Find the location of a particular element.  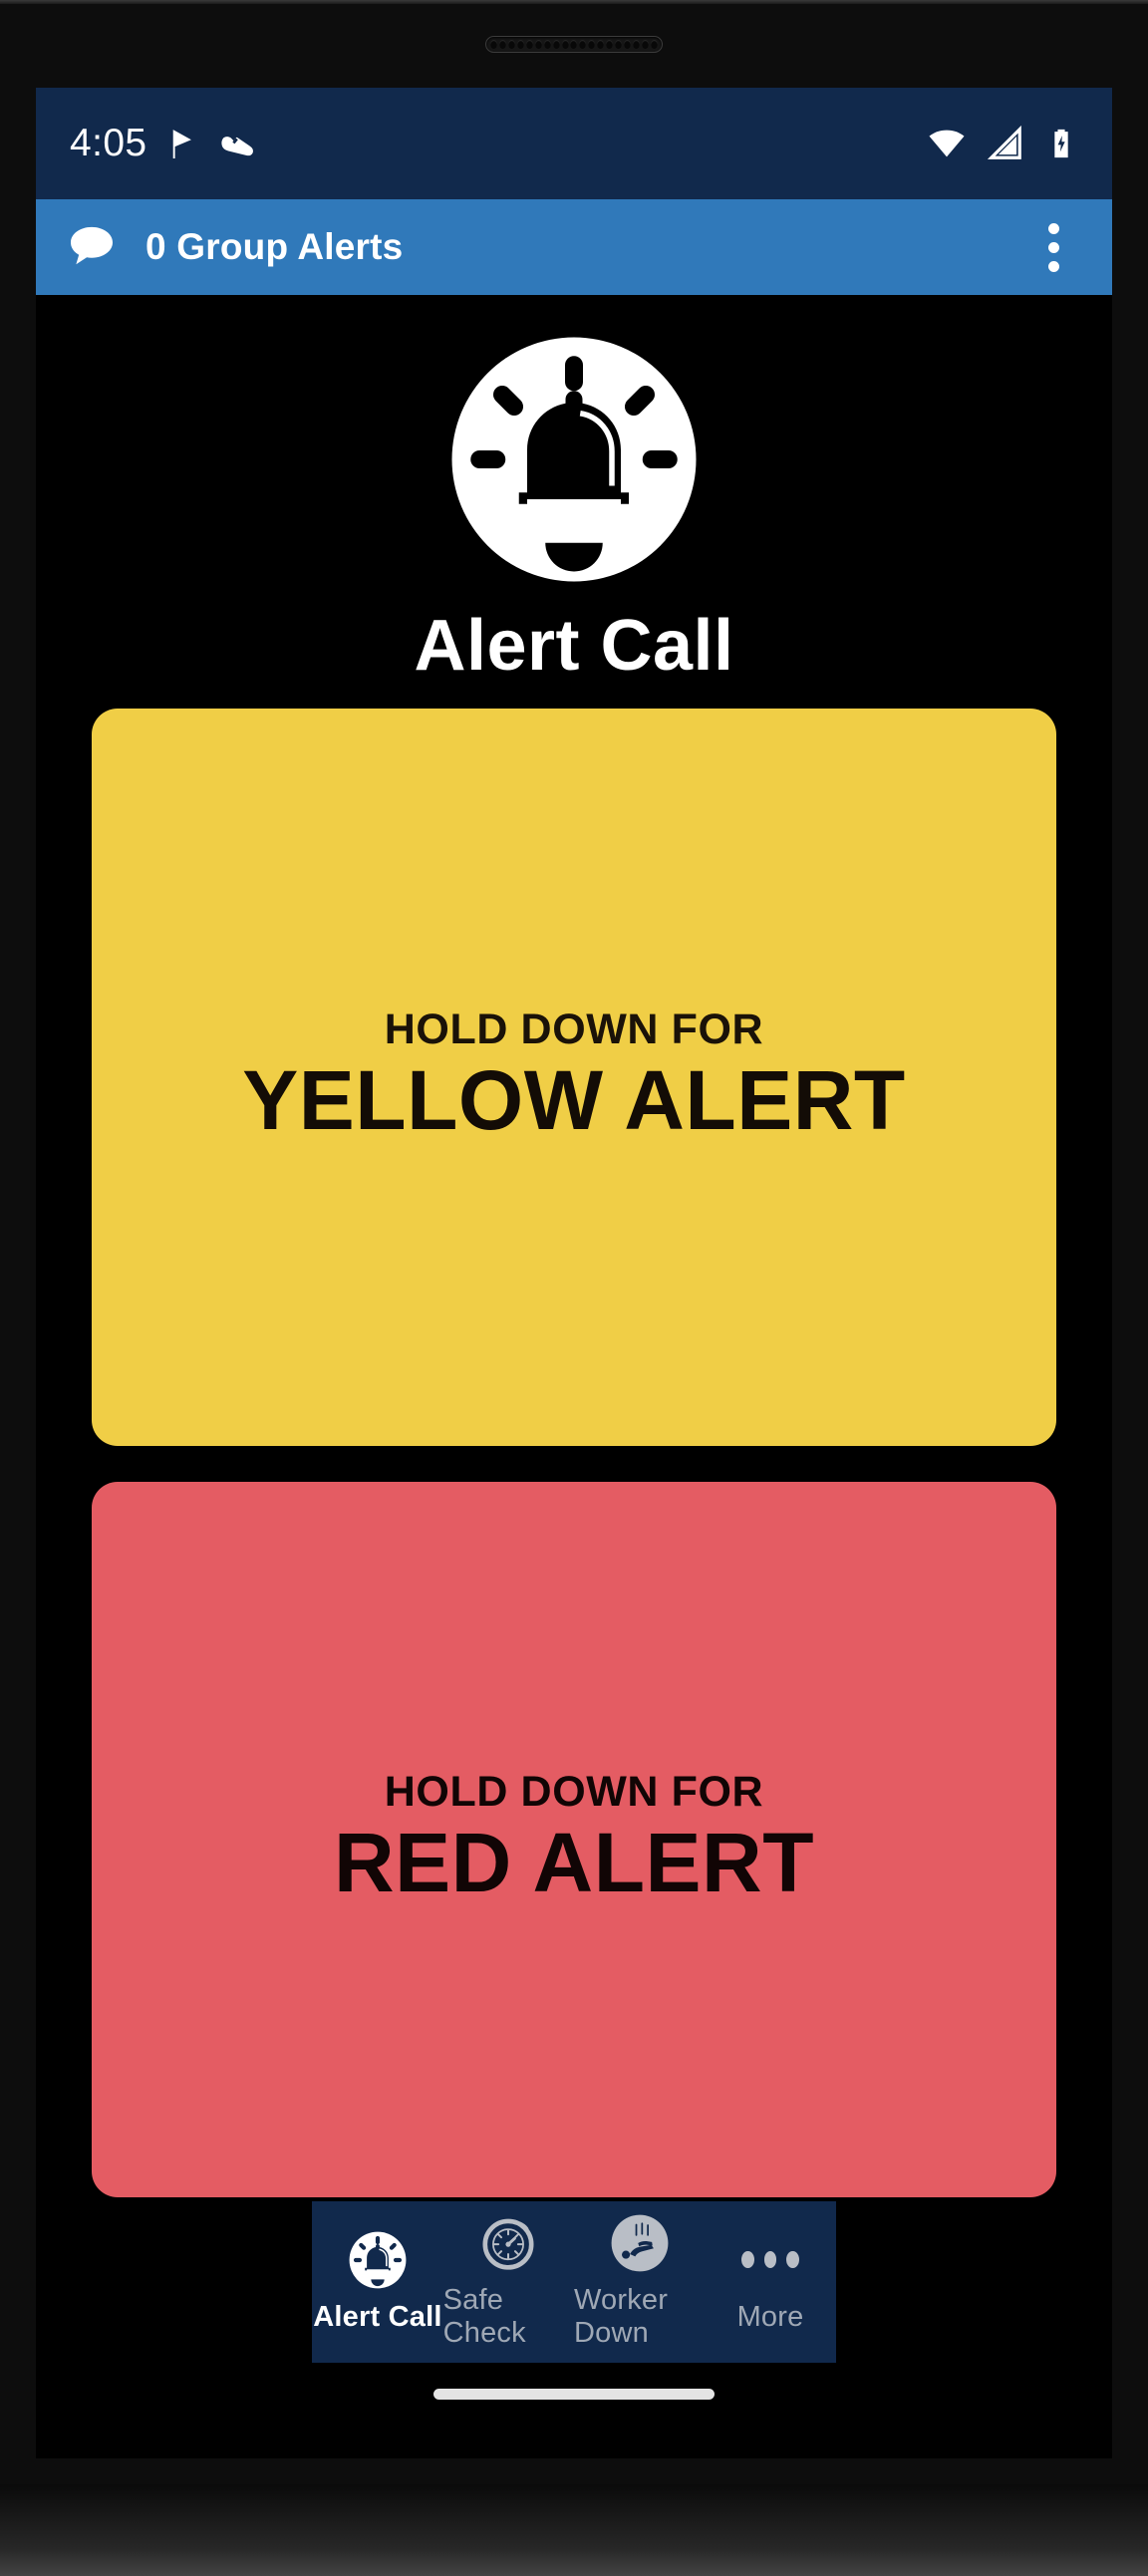

worker-down-icon is located at coordinates (640, 2243).